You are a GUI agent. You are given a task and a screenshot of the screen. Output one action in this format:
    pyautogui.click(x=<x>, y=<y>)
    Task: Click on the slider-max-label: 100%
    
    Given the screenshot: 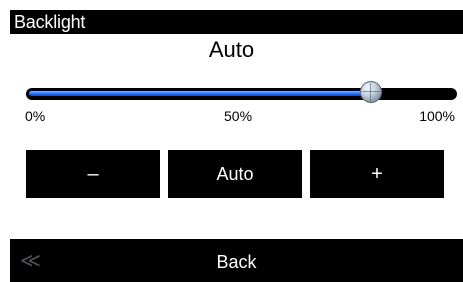 What is the action you would take?
    pyautogui.click(x=437, y=116)
    